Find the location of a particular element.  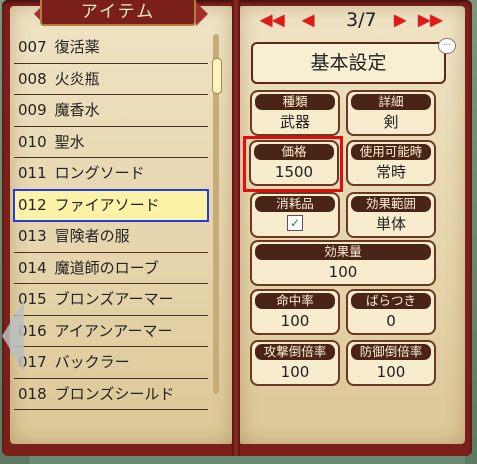

detail-field: 詳細 剣 is located at coordinates (391, 113).